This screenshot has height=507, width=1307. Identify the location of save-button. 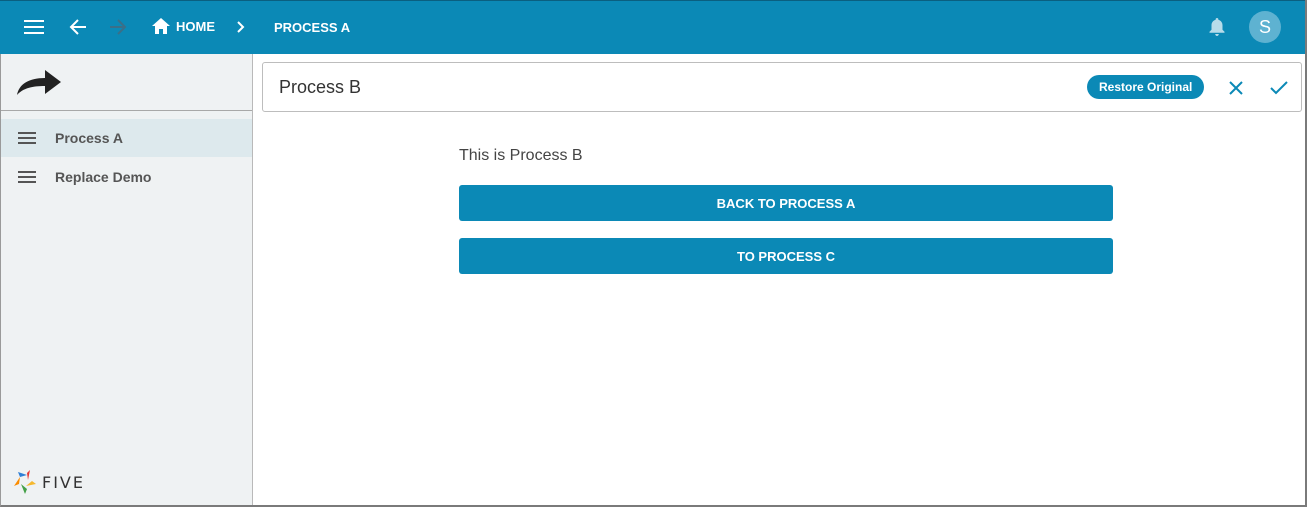
(1279, 88).